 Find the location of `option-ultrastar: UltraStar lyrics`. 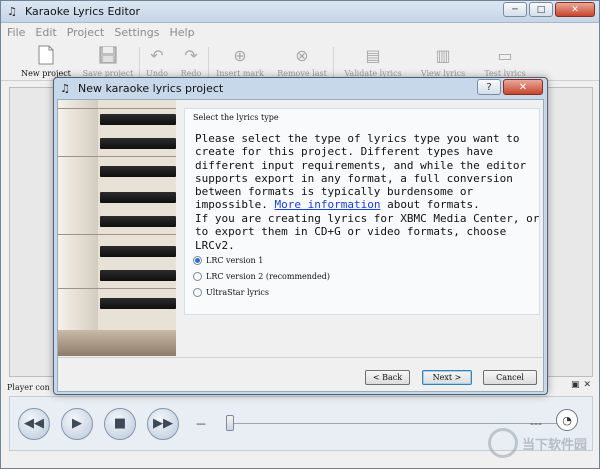

option-ultrastar: UltraStar lyrics is located at coordinates (231, 292).